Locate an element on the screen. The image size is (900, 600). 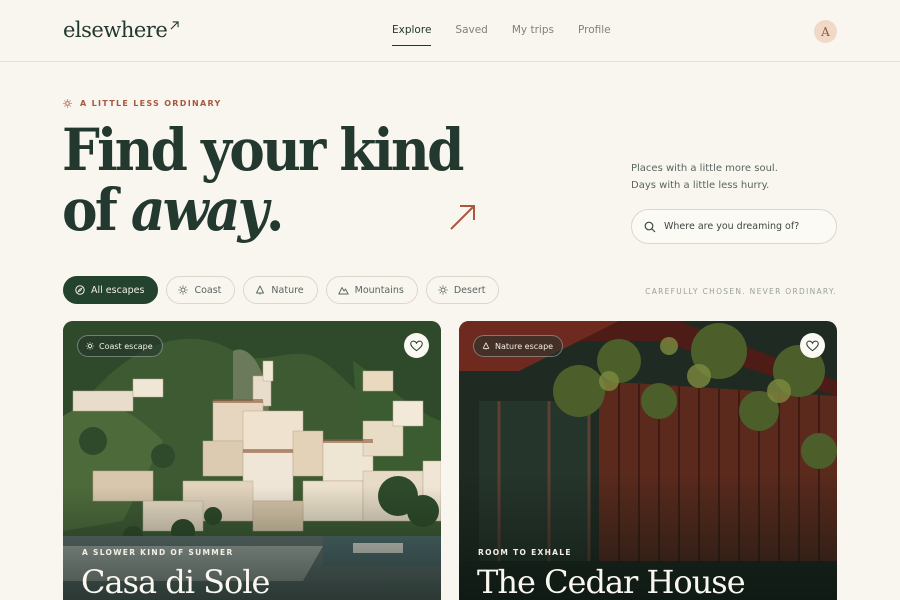
filter-coast: Coast is located at coordinates (201, 290).